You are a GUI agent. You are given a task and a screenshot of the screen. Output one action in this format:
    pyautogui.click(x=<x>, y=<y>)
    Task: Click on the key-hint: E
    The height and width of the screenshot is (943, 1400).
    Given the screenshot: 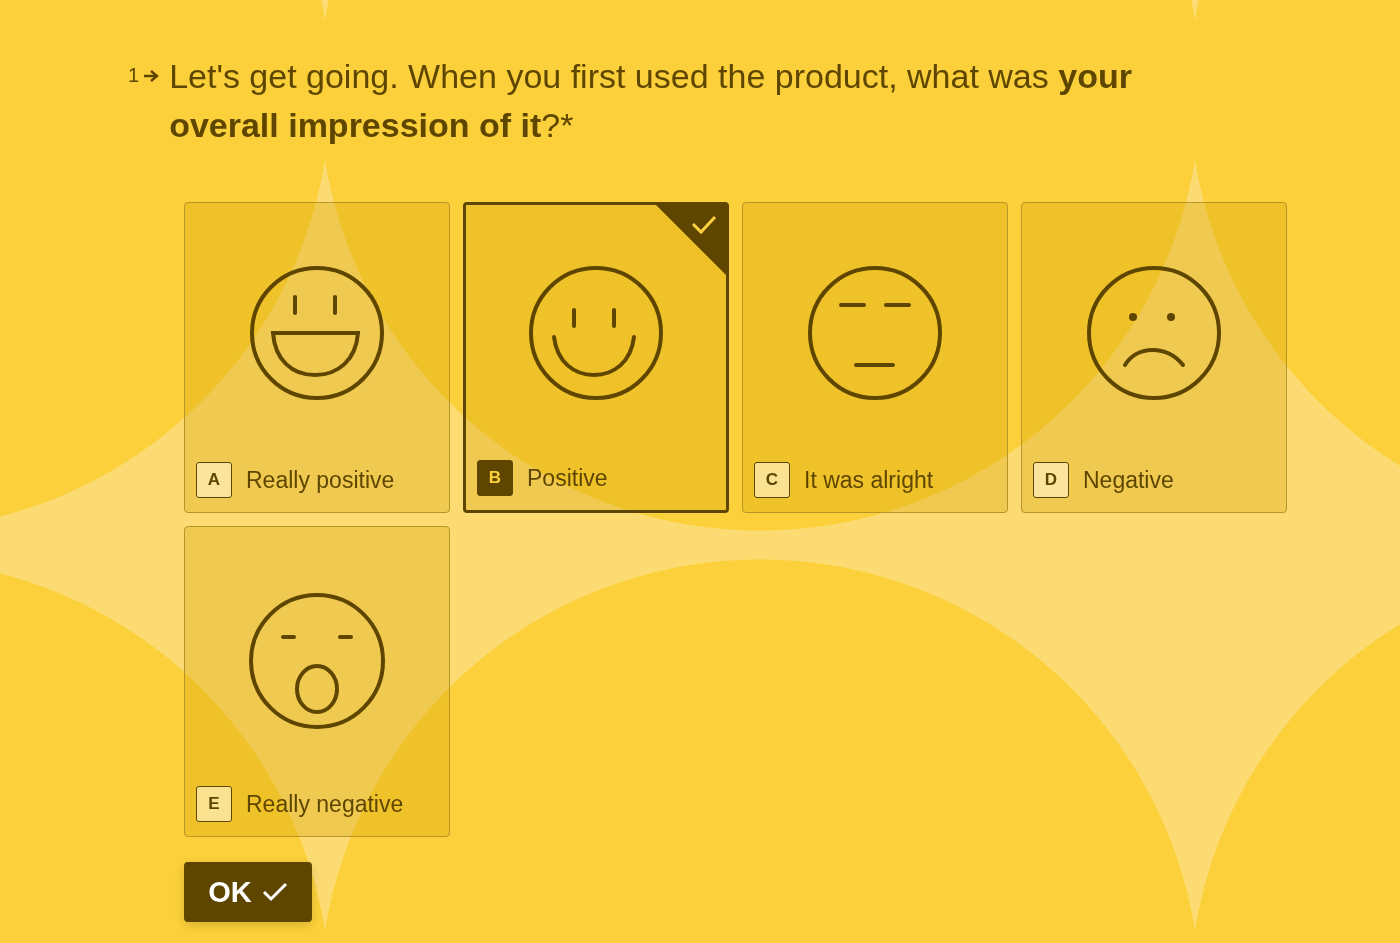 What is the action you would take?
    pyautogui.click(x=214, y=804)
    